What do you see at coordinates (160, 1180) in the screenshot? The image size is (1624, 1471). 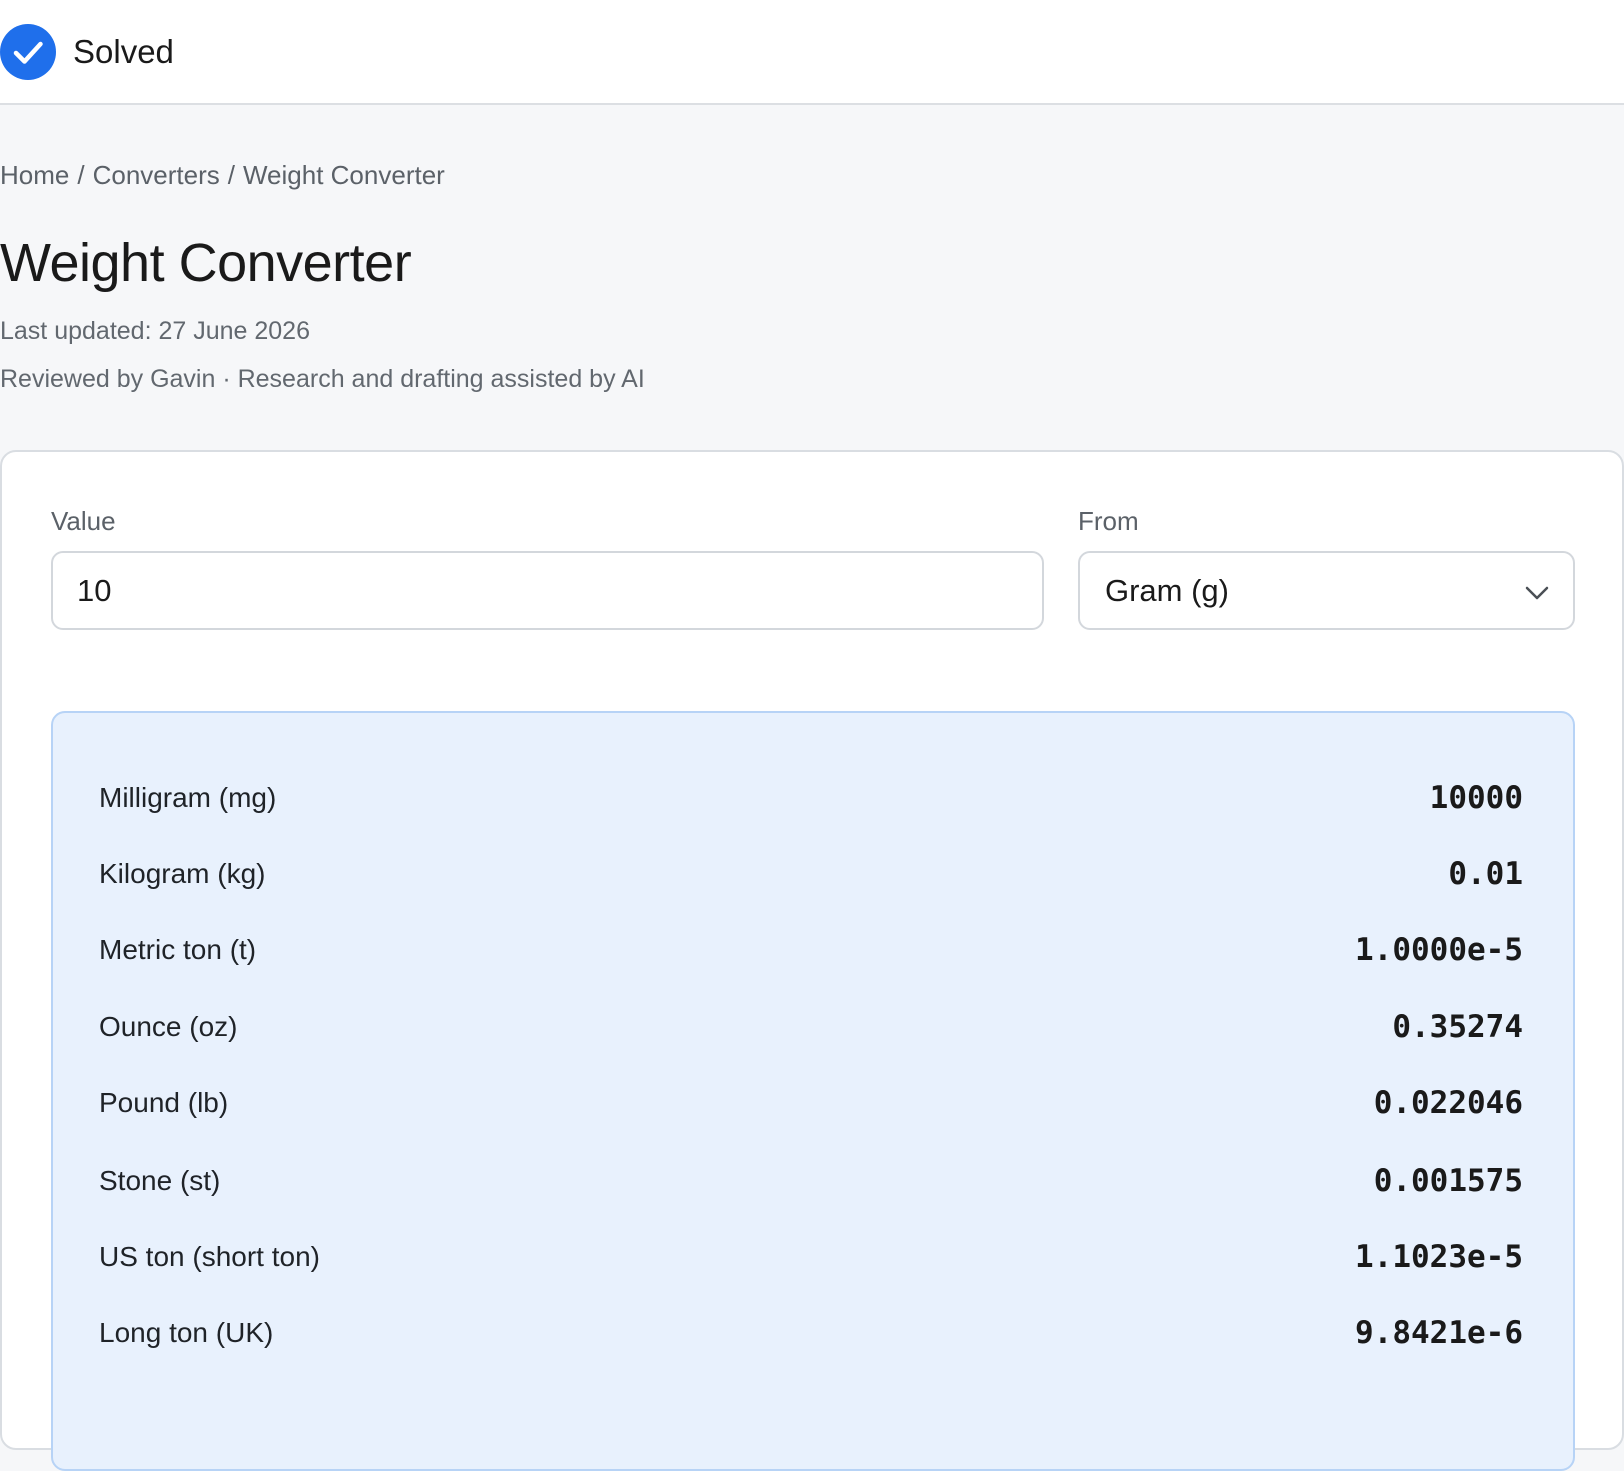 I see `result-unit-name: Stone (st)` at bounding box center [160, 1180].